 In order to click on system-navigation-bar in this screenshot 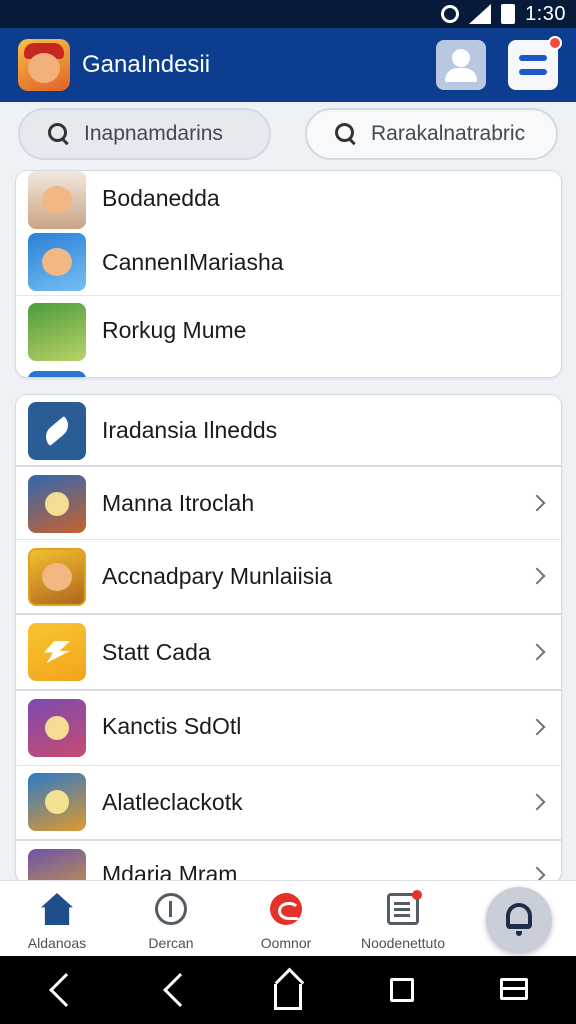, I will do `click(288, 990)`.